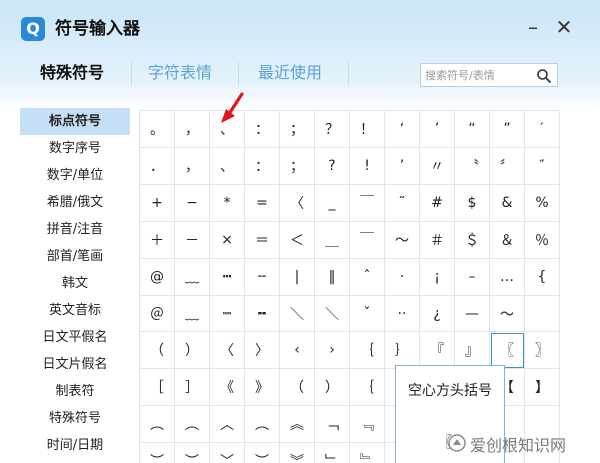 The width and height of the screenshot is (600, 463). I want to click on sidebar-item: 韩文, so click(75, 283).